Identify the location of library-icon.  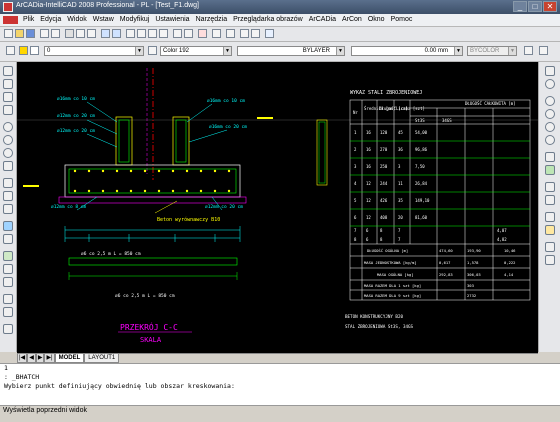
(550, 230).